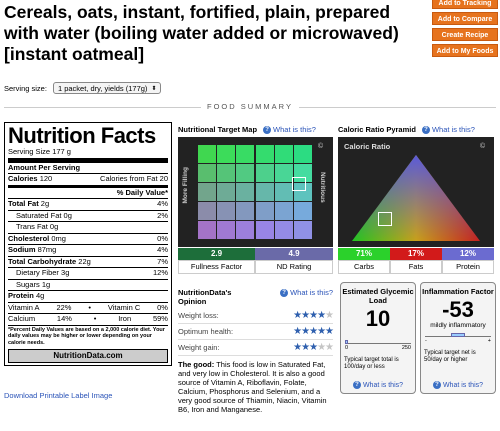 The height and width of the screenshot is (431, 500). What do you see at coordinates (256, 332) in the screenshot?
I see `opinion-row: Optimum health: ★★★★★` at bounding box center [256, 332].